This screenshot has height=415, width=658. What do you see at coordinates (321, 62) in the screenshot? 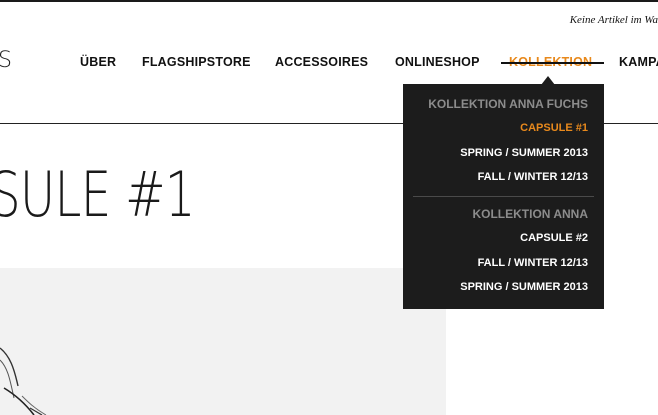
I see `nav-item-accessoires: ACCESSOIRES` at bounding box center [321, 62].